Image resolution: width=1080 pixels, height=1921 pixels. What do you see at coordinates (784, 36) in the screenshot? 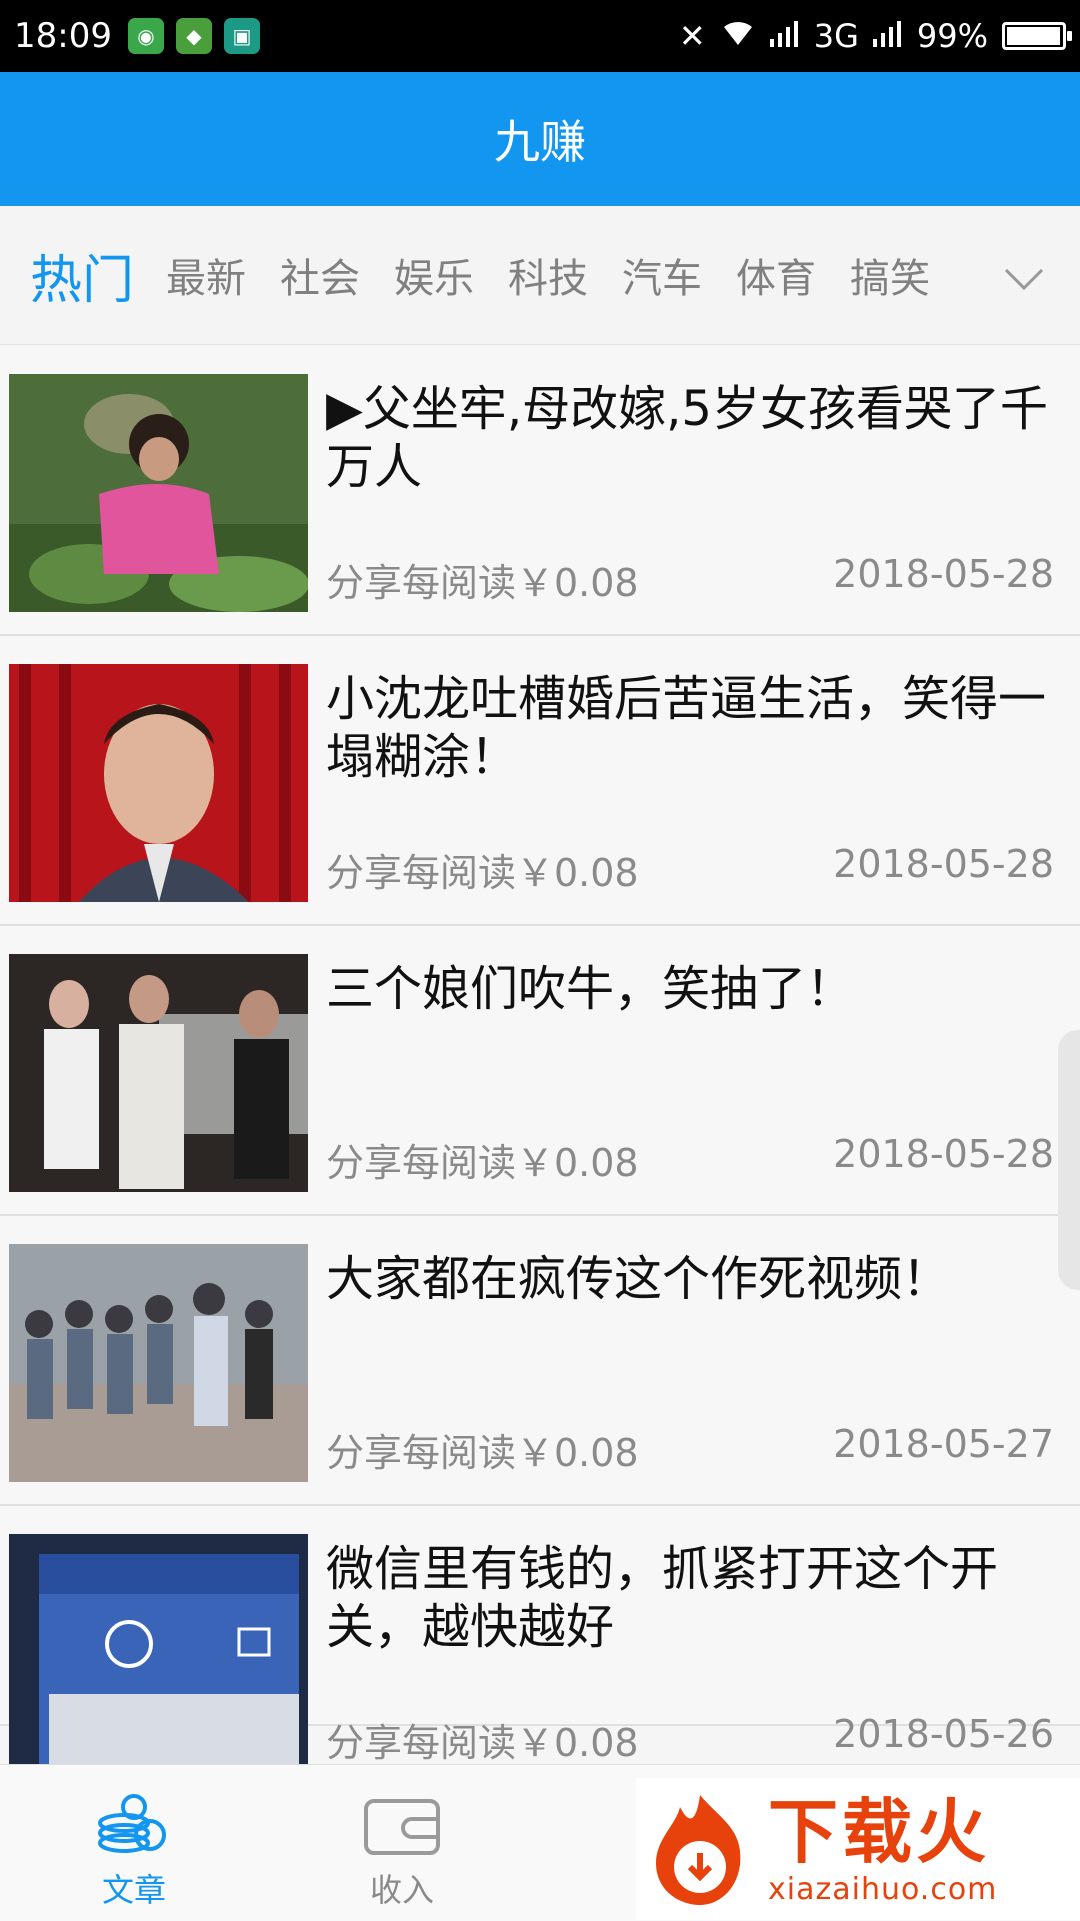
I see `signal-icon` at bounding box center [784, 36].